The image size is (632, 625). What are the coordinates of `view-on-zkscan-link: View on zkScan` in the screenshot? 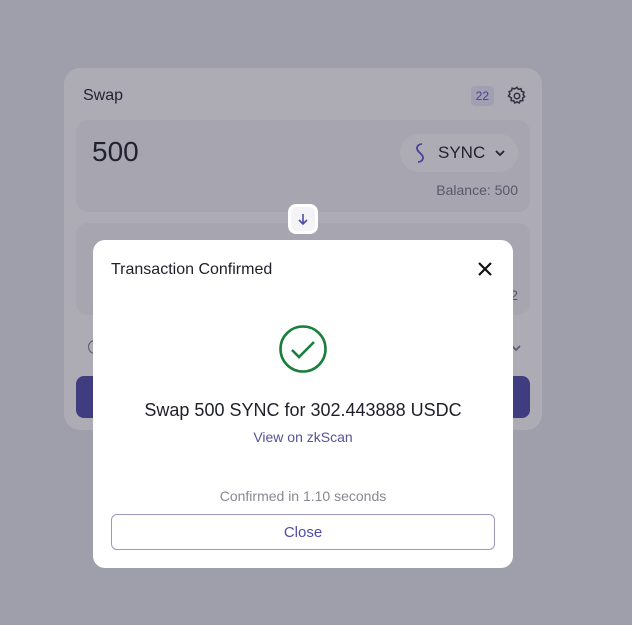 It's located at (302, 437).